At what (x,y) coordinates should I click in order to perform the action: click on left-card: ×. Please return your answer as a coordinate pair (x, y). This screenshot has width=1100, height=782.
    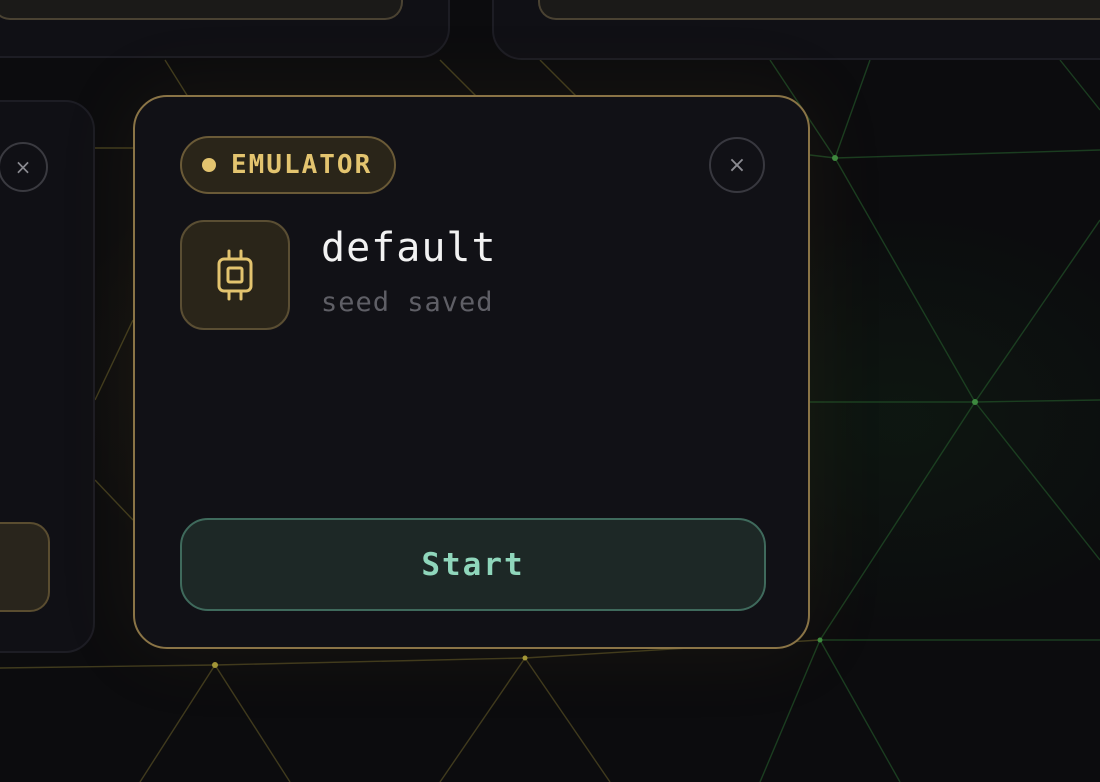
    Looking at the image, I should click on (47, 376).